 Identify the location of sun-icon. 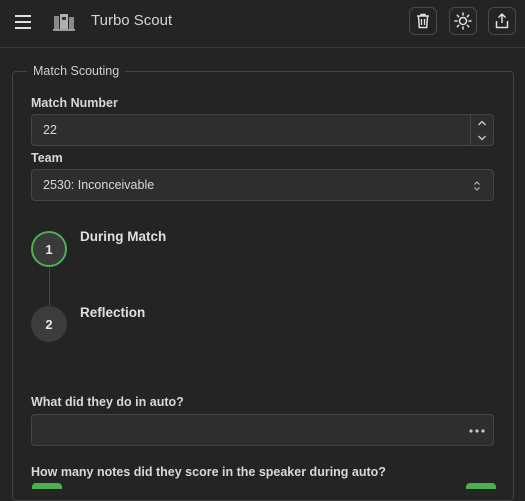
(463, 21).